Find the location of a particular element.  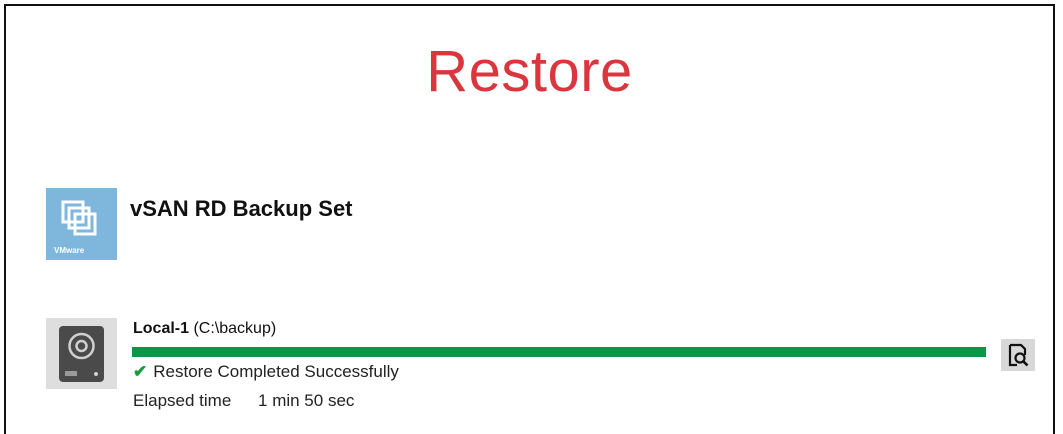

destination-label: Local-1 (C:\backup) is located at coordinates (204, 329).